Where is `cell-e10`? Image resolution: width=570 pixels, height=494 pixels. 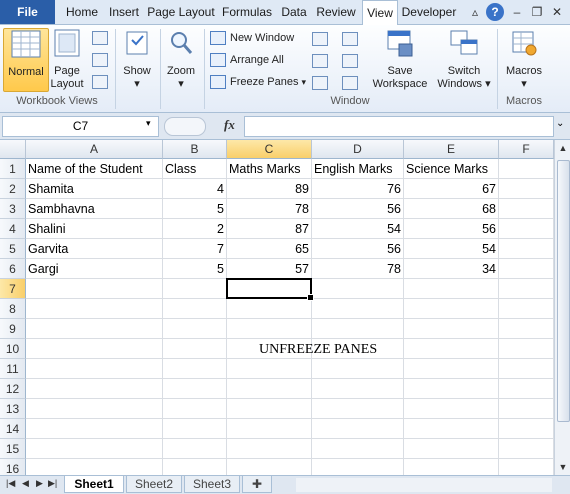
cell-e10 is located at coordinates (451, 349).